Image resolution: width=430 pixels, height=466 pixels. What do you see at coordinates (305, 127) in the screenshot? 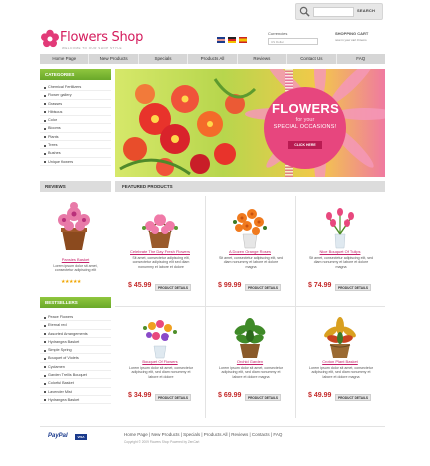
I see `banner-tagline: SPECIAL OCCASIONS!` at bounding box center [305, 127].